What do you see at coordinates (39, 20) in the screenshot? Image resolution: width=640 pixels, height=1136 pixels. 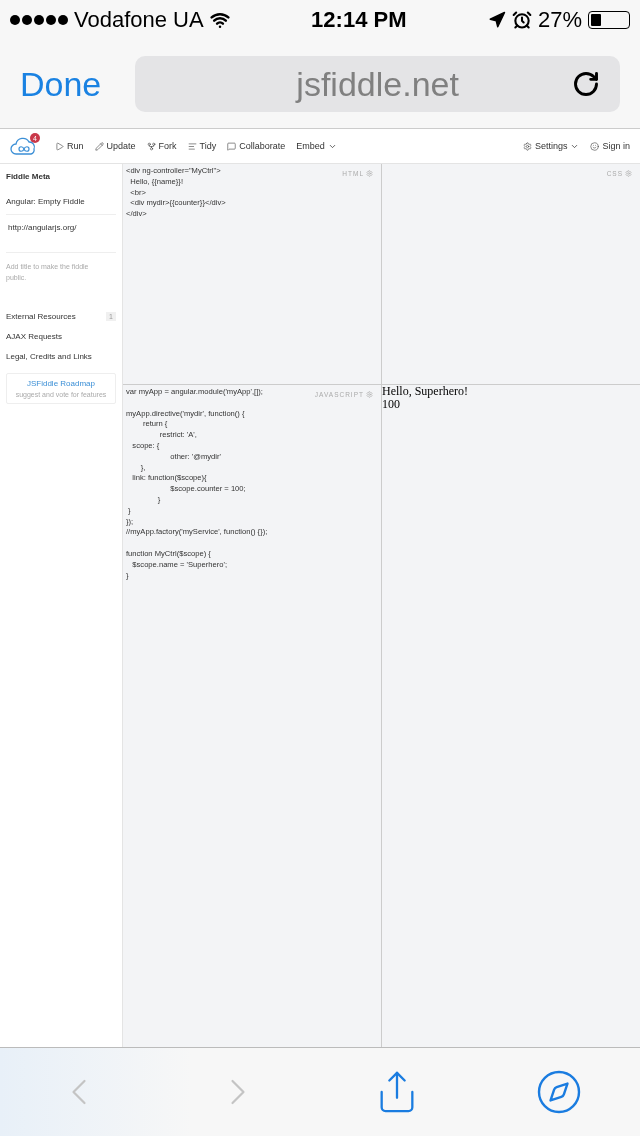 I see `signal-icon` at bounding box center [39, 20].